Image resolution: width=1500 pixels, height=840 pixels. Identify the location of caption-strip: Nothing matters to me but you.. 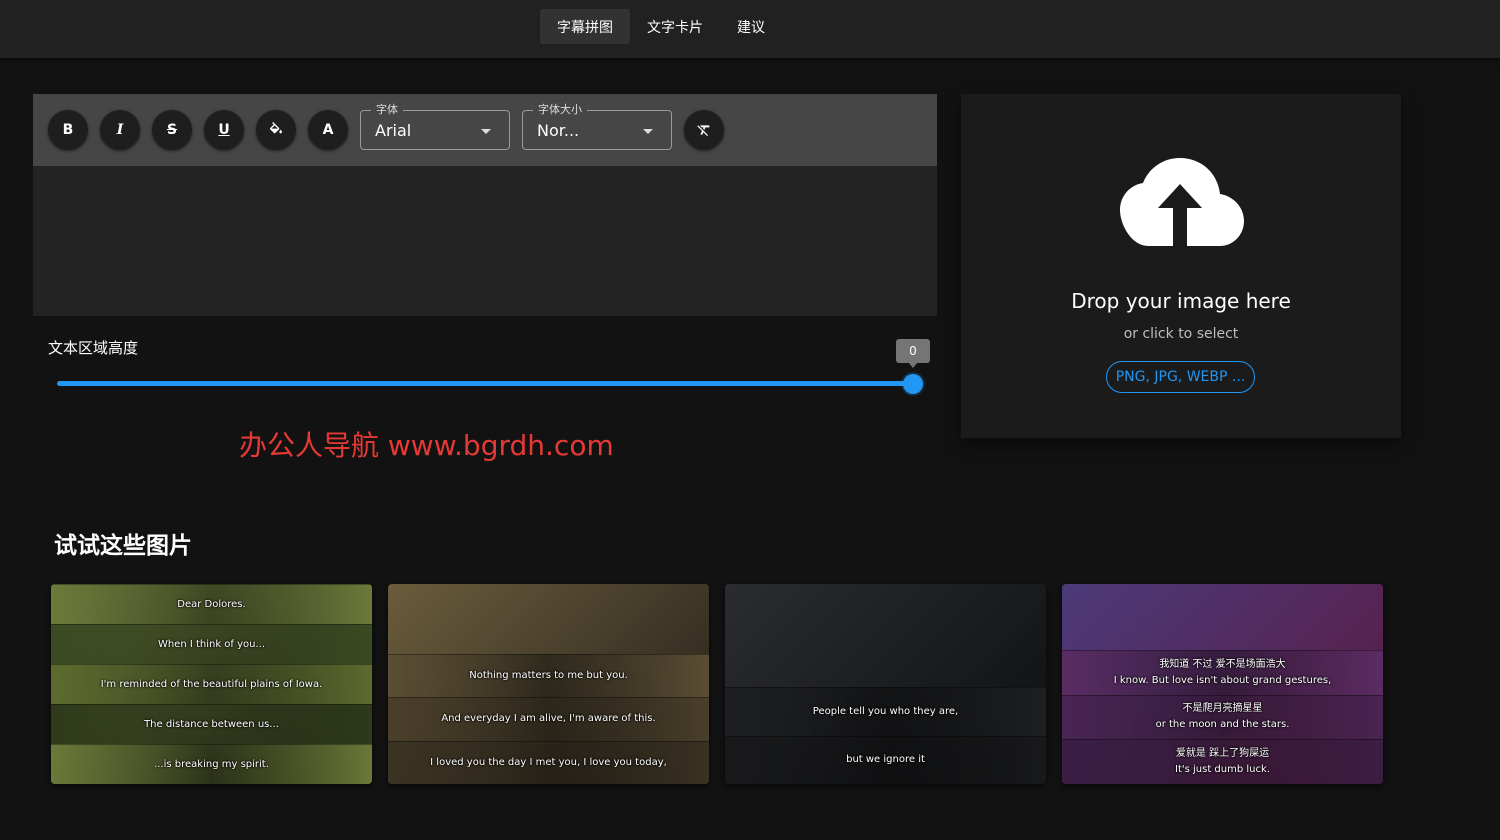
(548, 676).